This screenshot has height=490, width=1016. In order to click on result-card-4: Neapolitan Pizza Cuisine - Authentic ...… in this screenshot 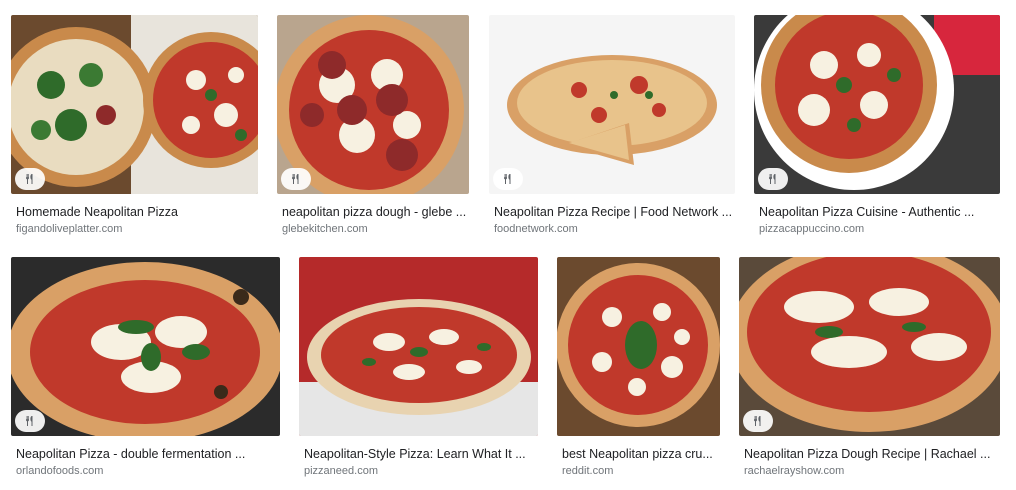, I will do `click(877, 127)`.